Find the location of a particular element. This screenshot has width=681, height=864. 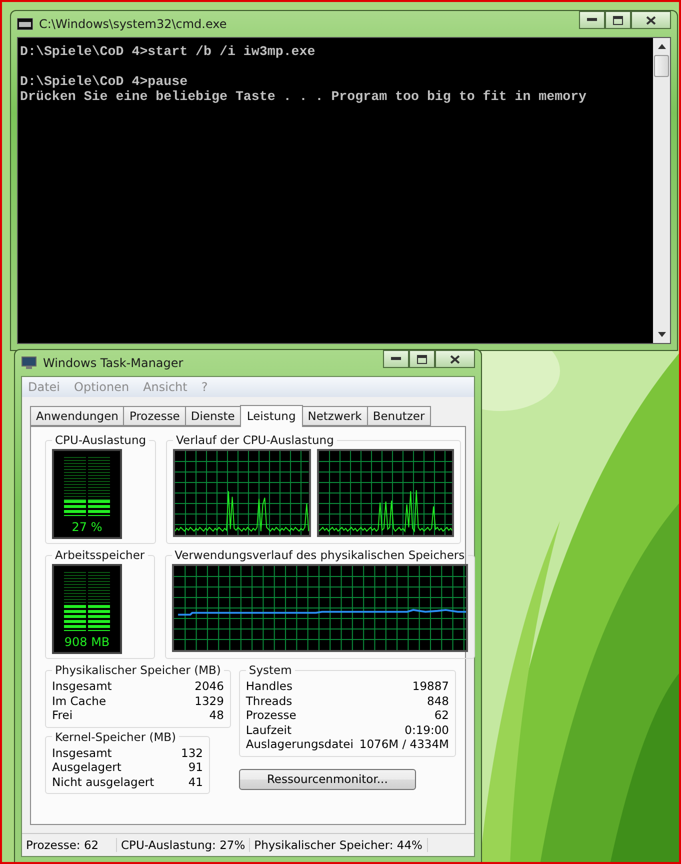

stat-label: Laufzeit is located at coordinates (269, 729).